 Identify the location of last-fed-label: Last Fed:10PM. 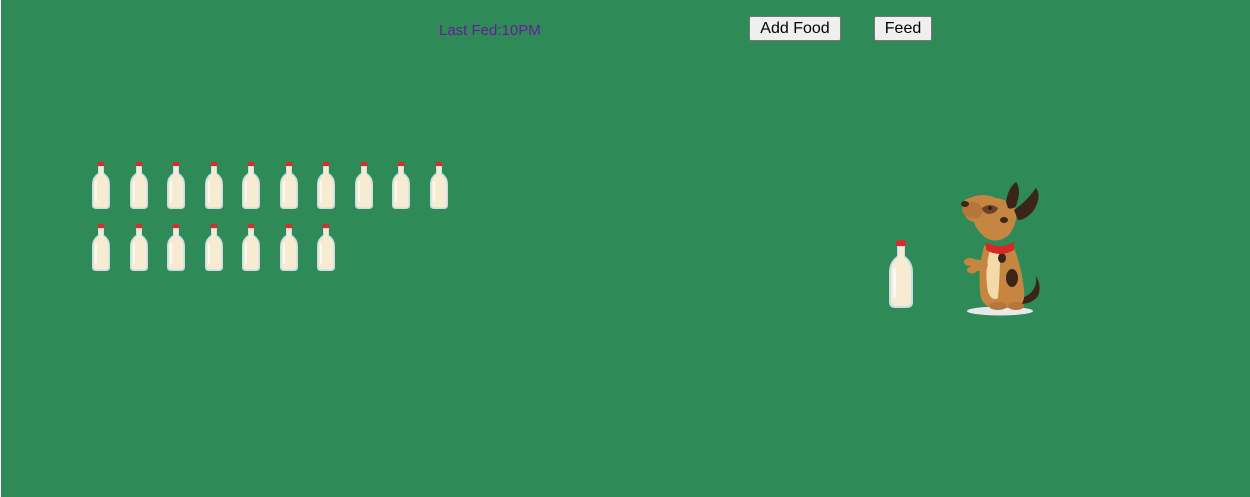
(490, 30).